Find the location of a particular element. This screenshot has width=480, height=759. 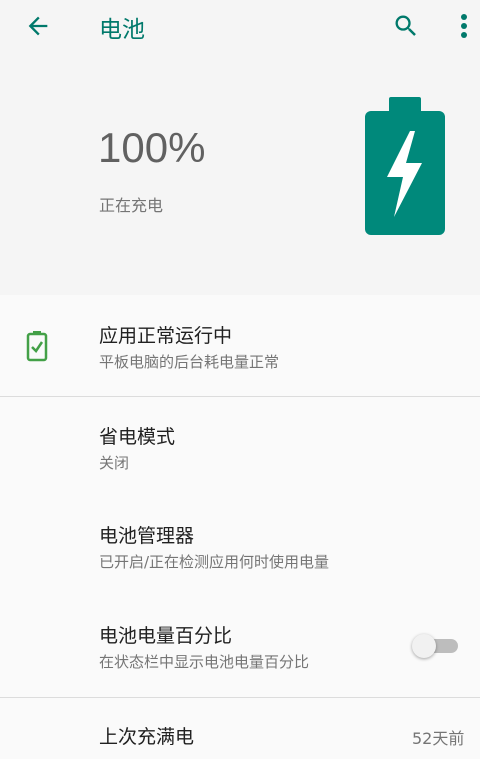

list-item-power-saving: 省电模式 关闭 is located at coordinates (240, 447).